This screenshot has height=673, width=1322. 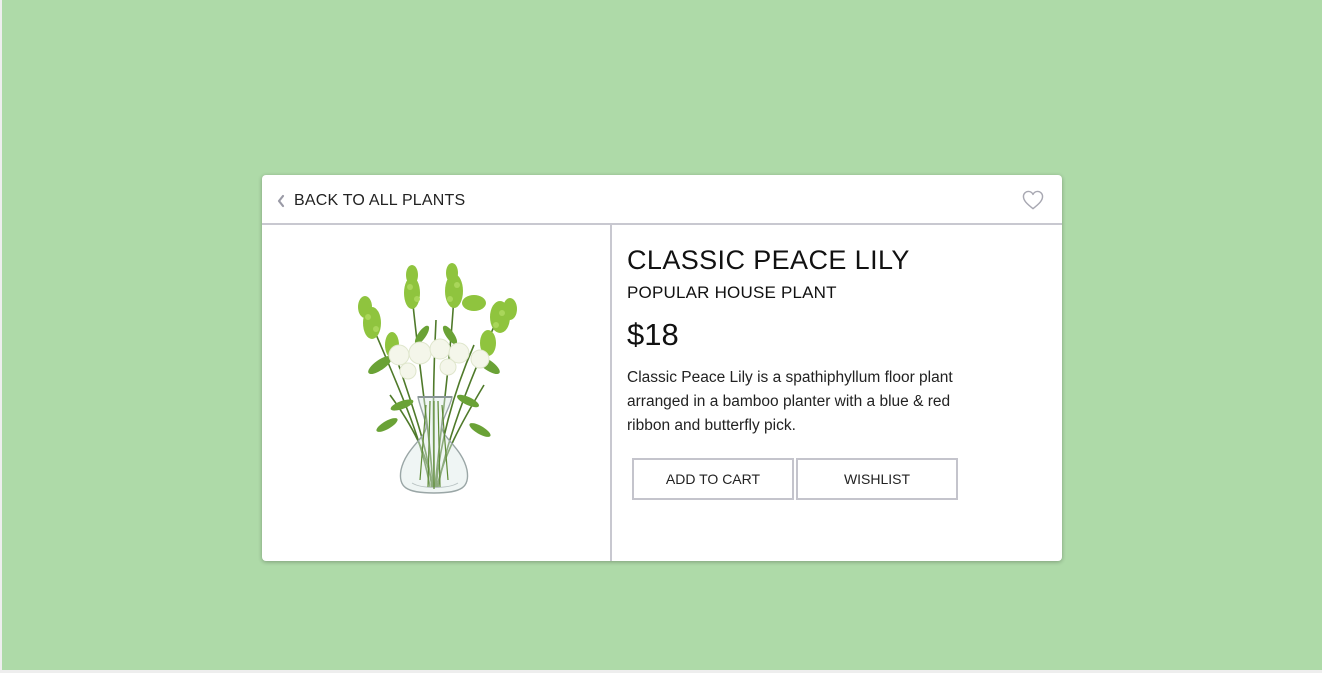 I want to click on heart-icon, so click(x=1033, y=200).